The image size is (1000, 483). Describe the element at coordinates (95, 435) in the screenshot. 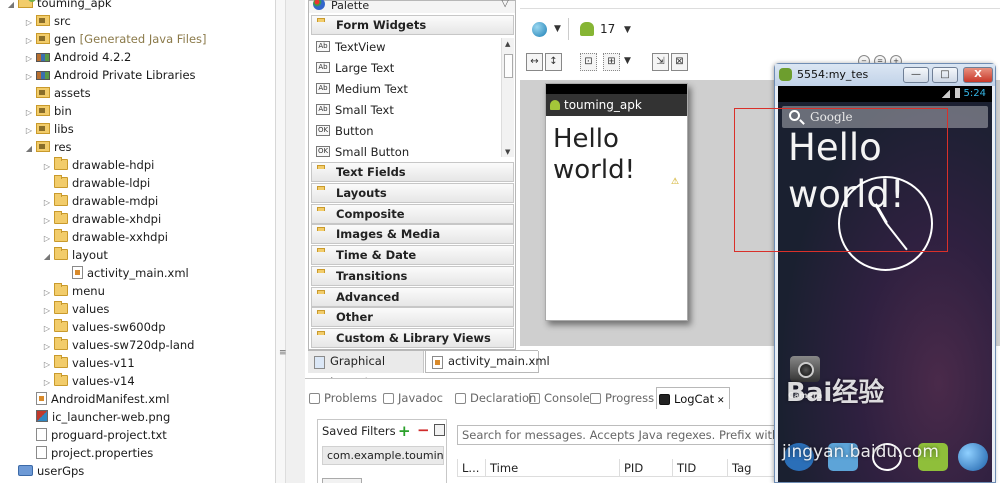

I see `tree-item: proguard-project.txt` at that location.